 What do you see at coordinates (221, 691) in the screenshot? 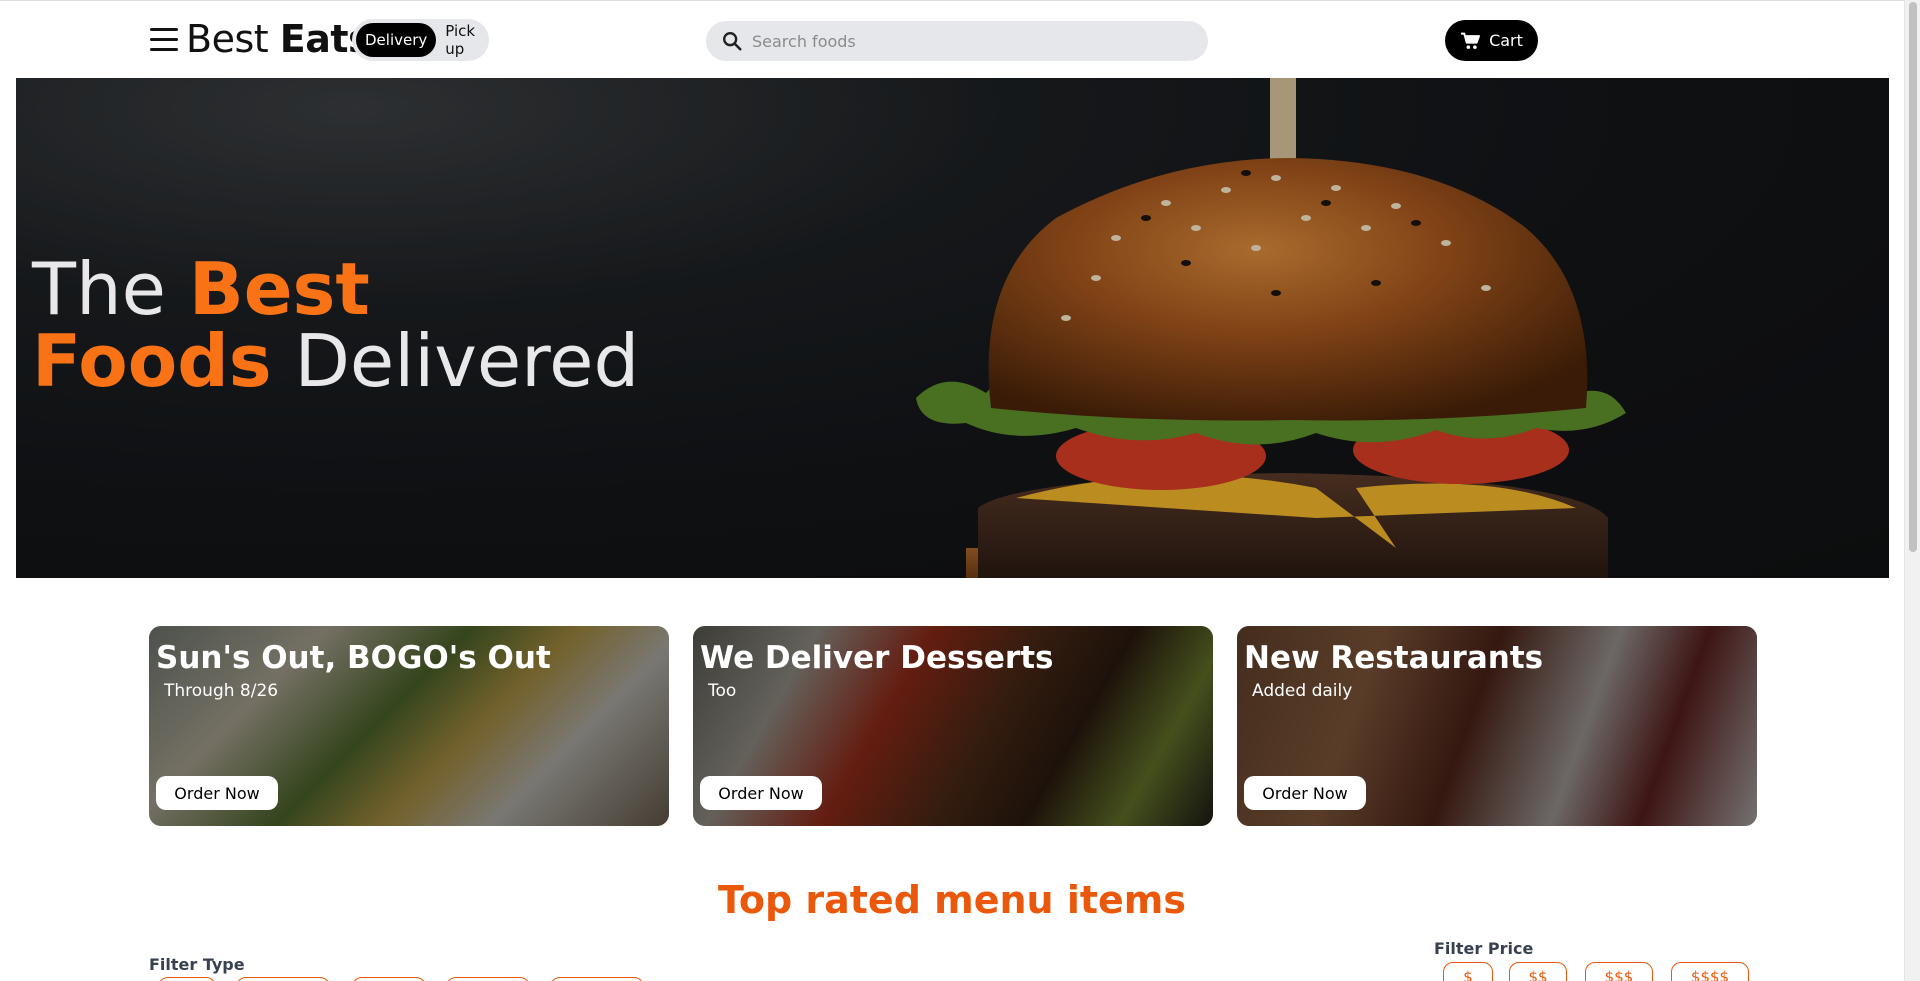
I see `promo-subtitle: Through 8/26` at bounding box center [221, 691].